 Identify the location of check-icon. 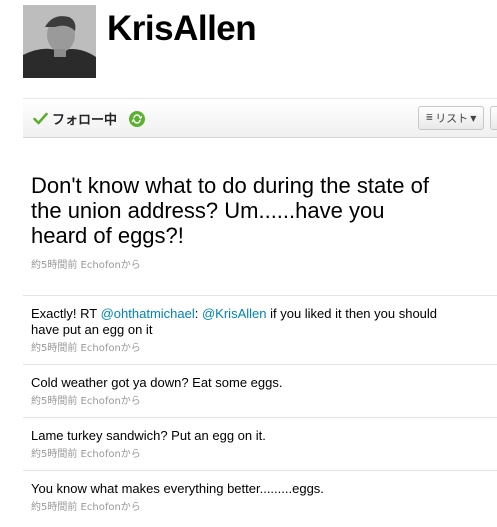
(40, 118).